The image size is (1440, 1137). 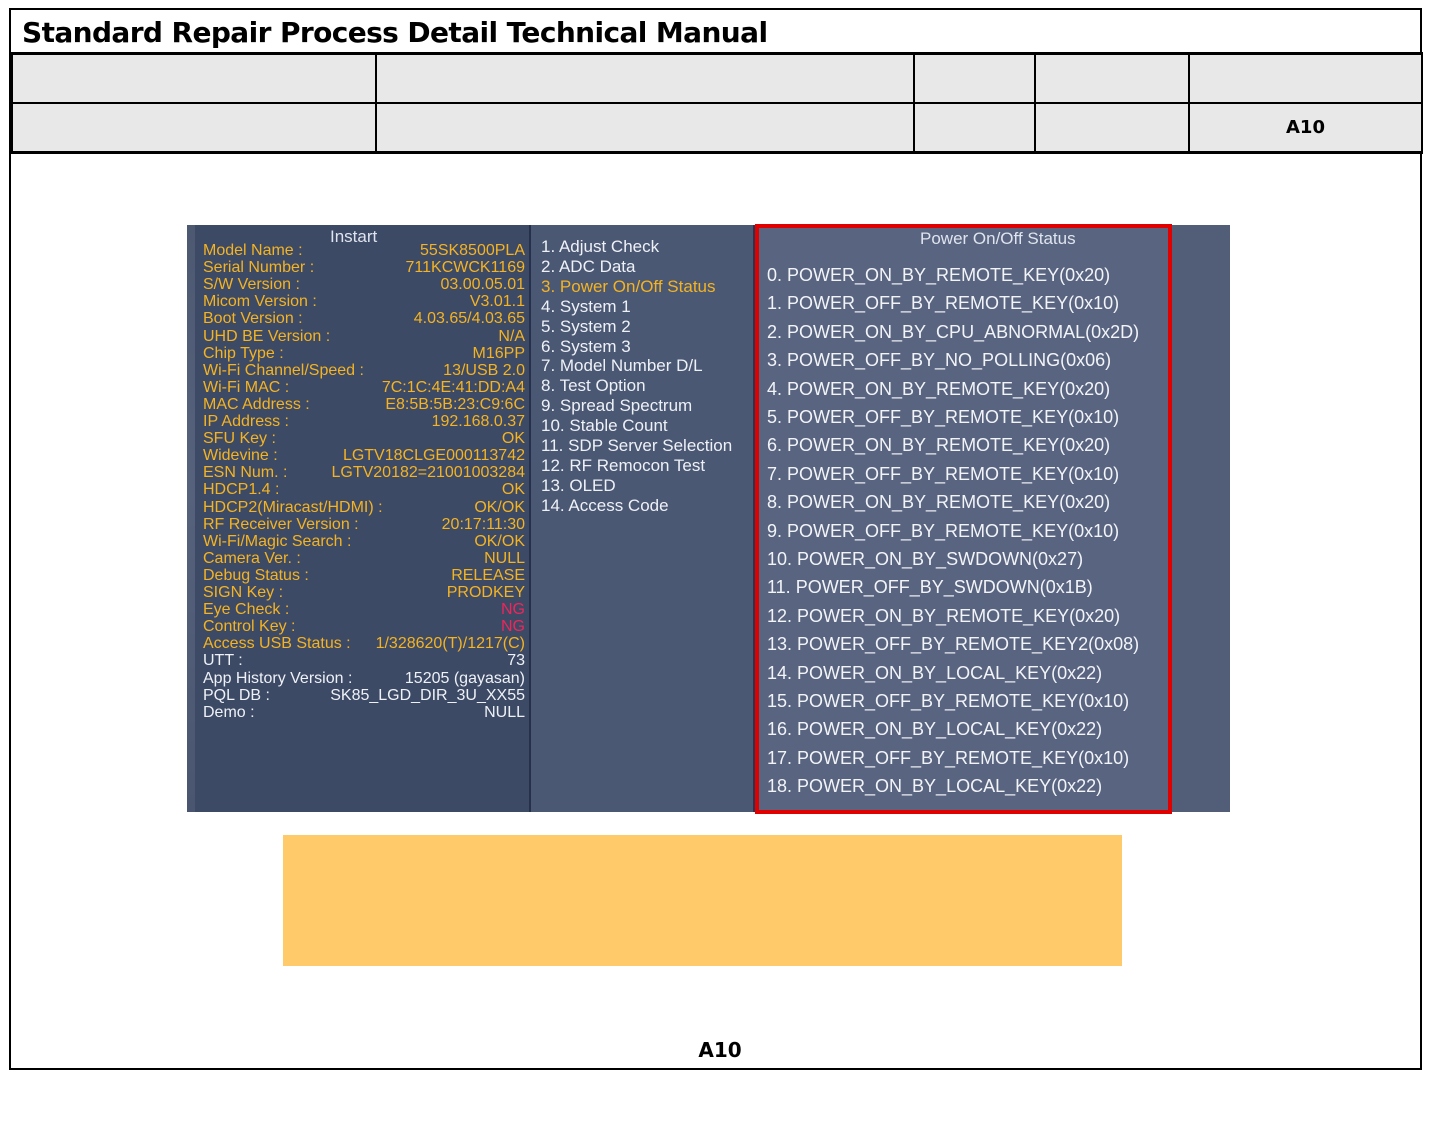 What do you see at coordinates (251, 285) in the screenshot?
I see `info-label: S/W Version :` at bounding box center [251, 285].